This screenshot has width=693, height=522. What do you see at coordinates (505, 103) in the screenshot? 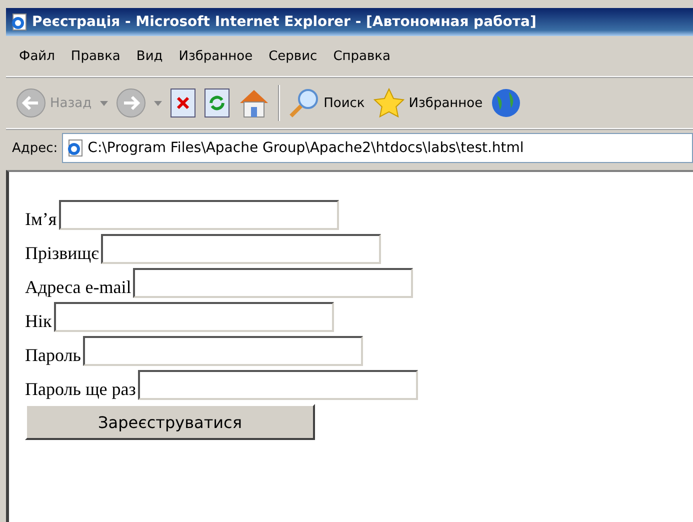
I see `globe-icon` at bounding box center [505, 103].